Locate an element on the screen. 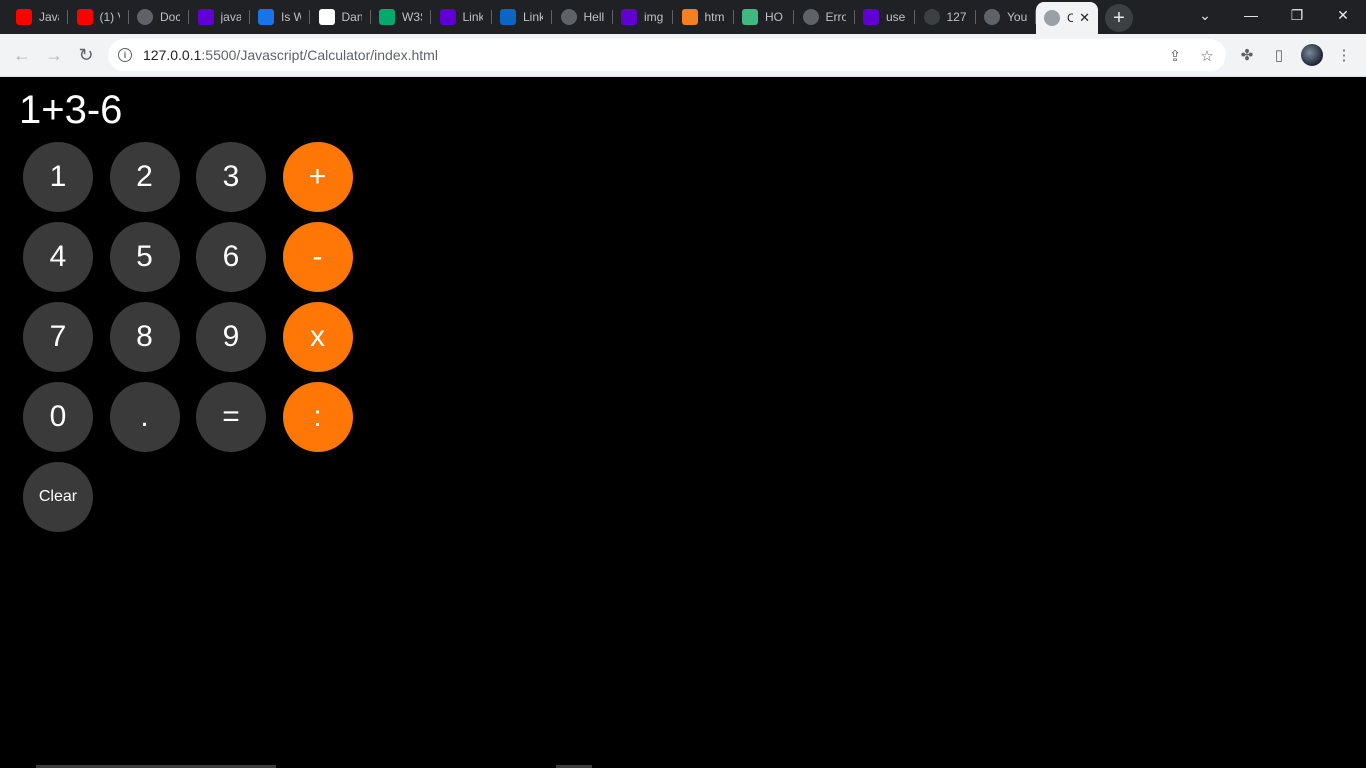 Image resolution: width=1366 pixels, height=768 pixels. tab-title: C is located at coordinates (1070, 18).